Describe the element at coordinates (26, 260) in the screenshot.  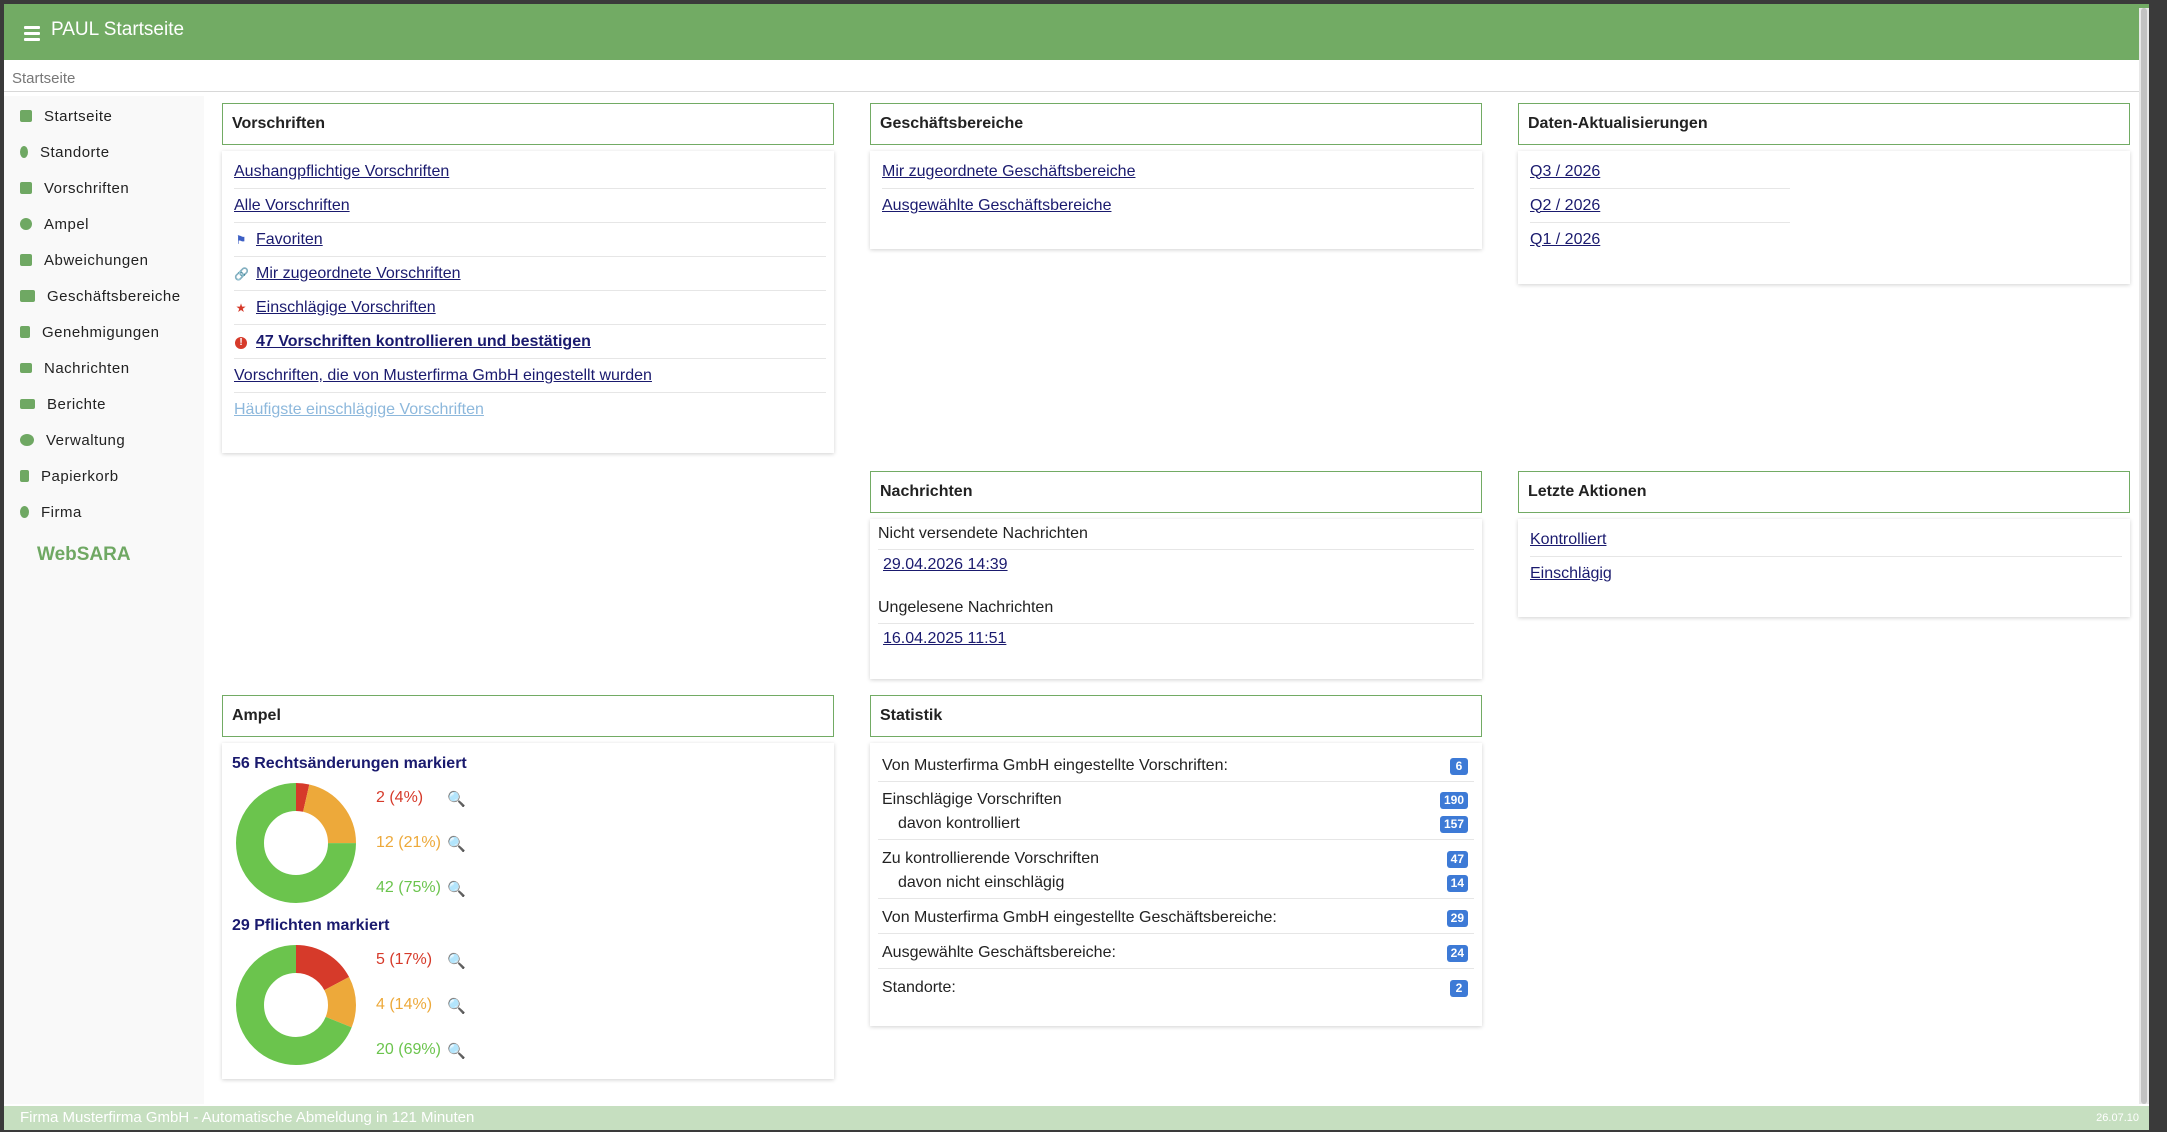
I see `note-icon` at that location.